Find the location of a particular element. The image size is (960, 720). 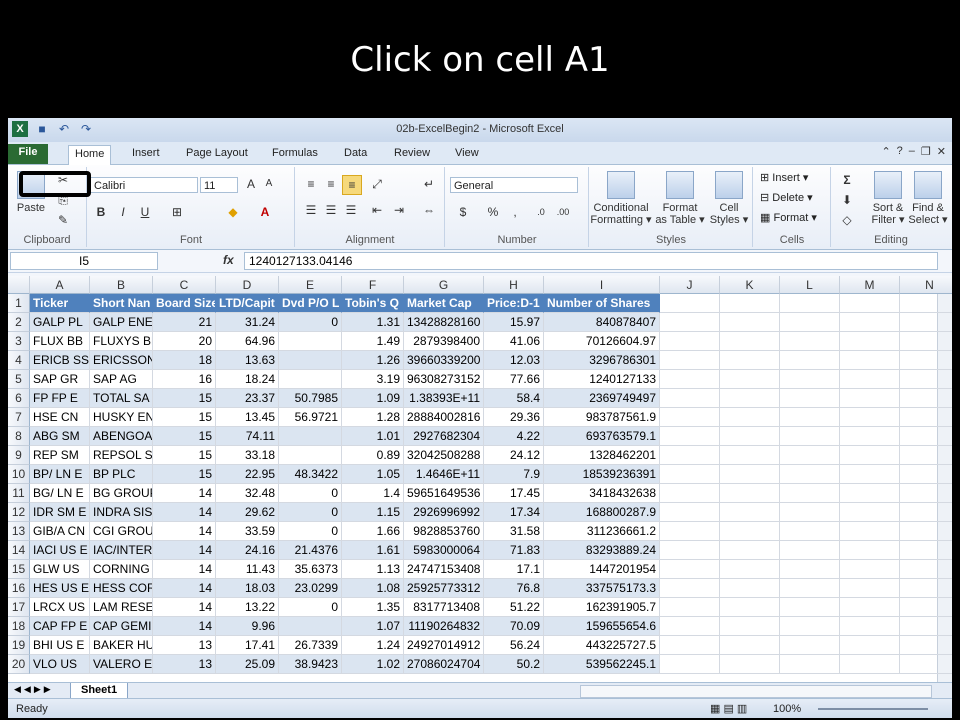

table-cell: 51.22 is located at coordinates (514, 607).